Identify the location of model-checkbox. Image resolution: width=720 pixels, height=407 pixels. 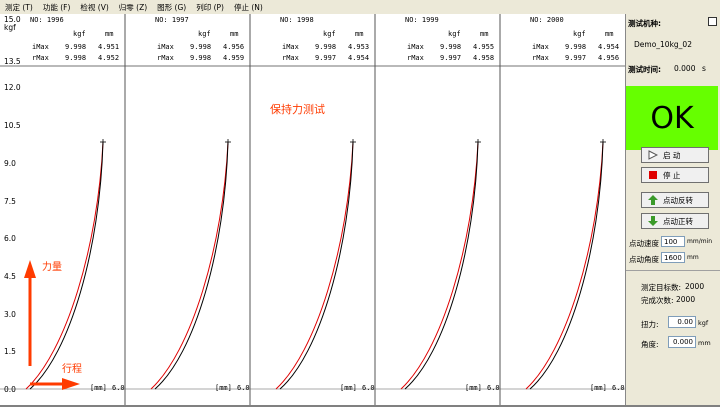
(712, 21).